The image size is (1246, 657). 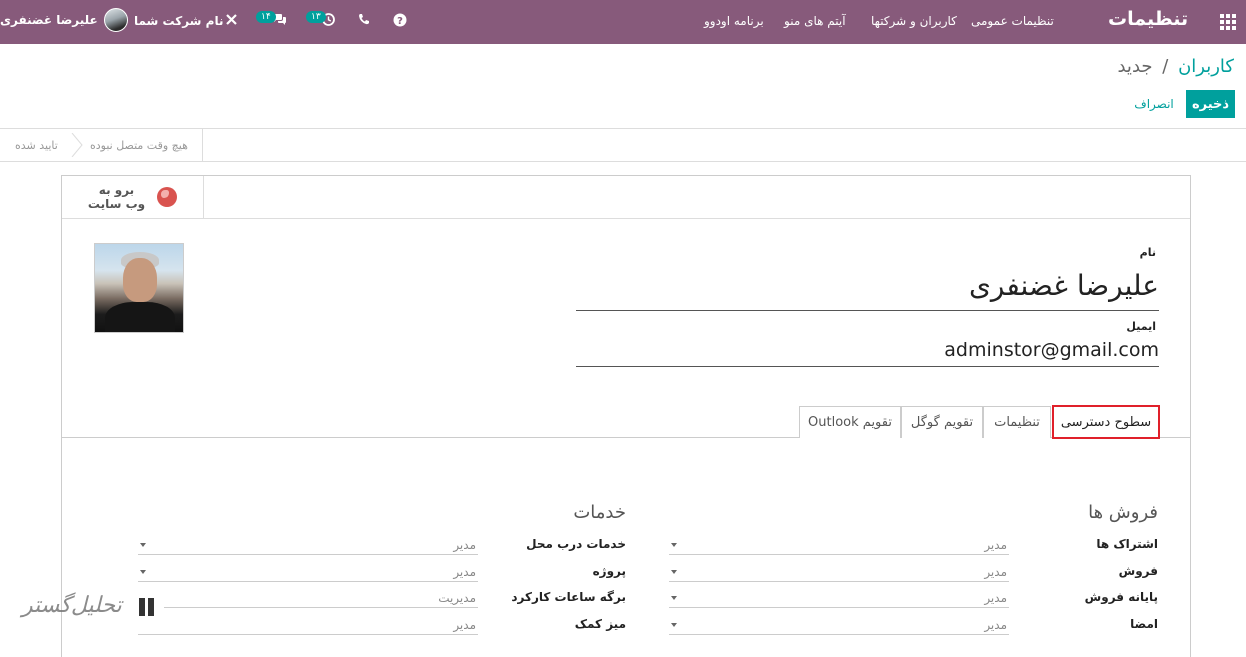 I want to click on button-box: برو به وب سایت, so click(x=626, y=197).